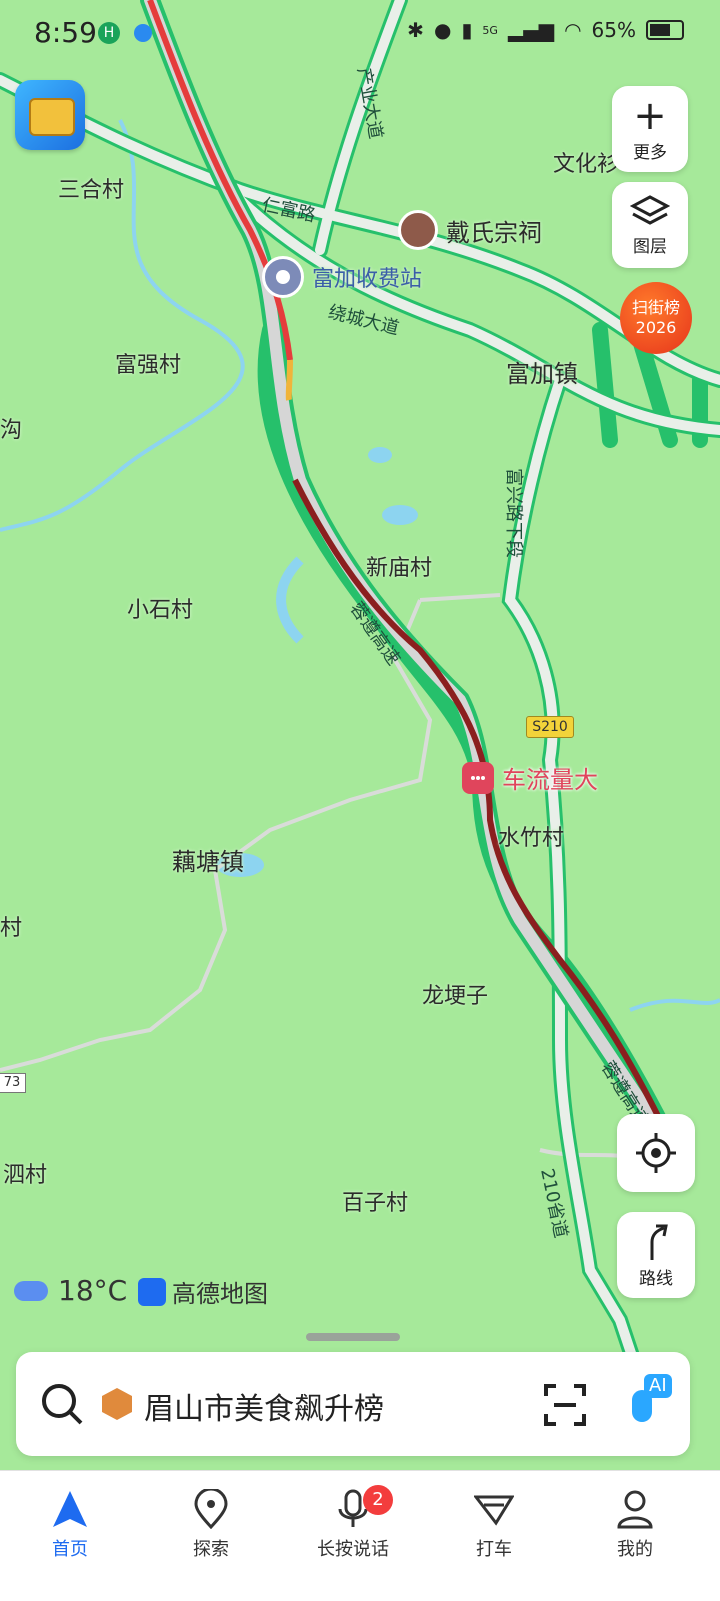  I want to click on locate-icon, so click(656, 1153).